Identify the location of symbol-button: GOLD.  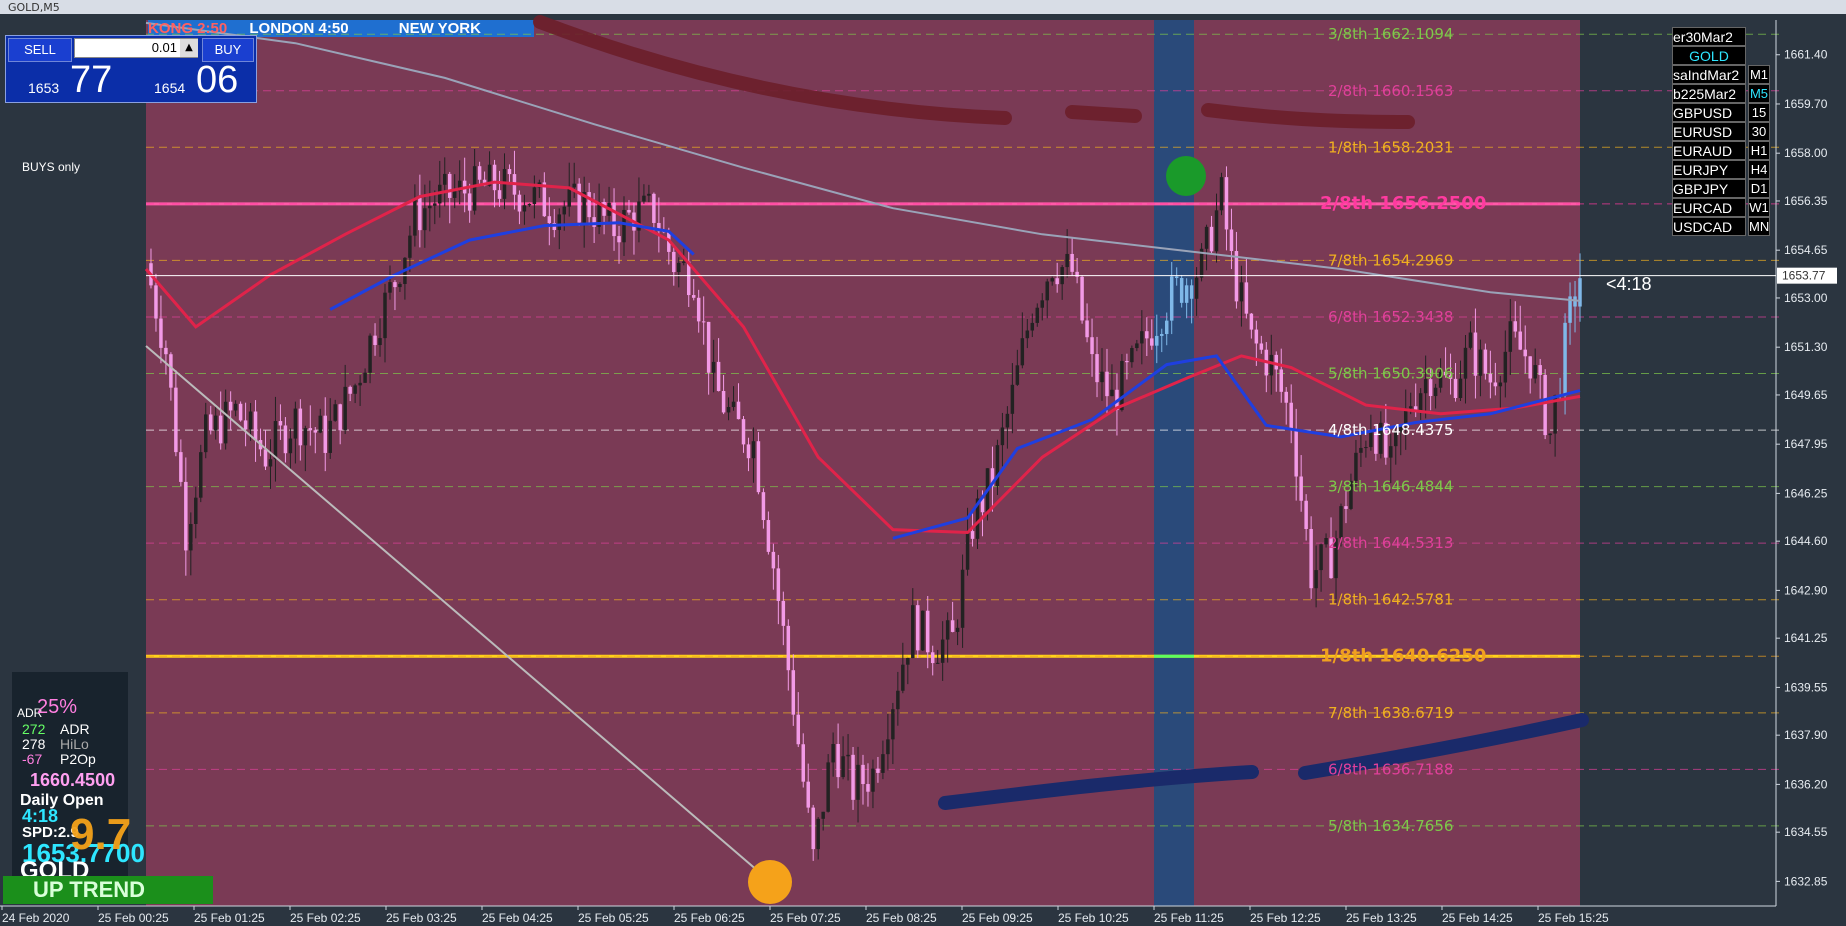
(1709, 55).